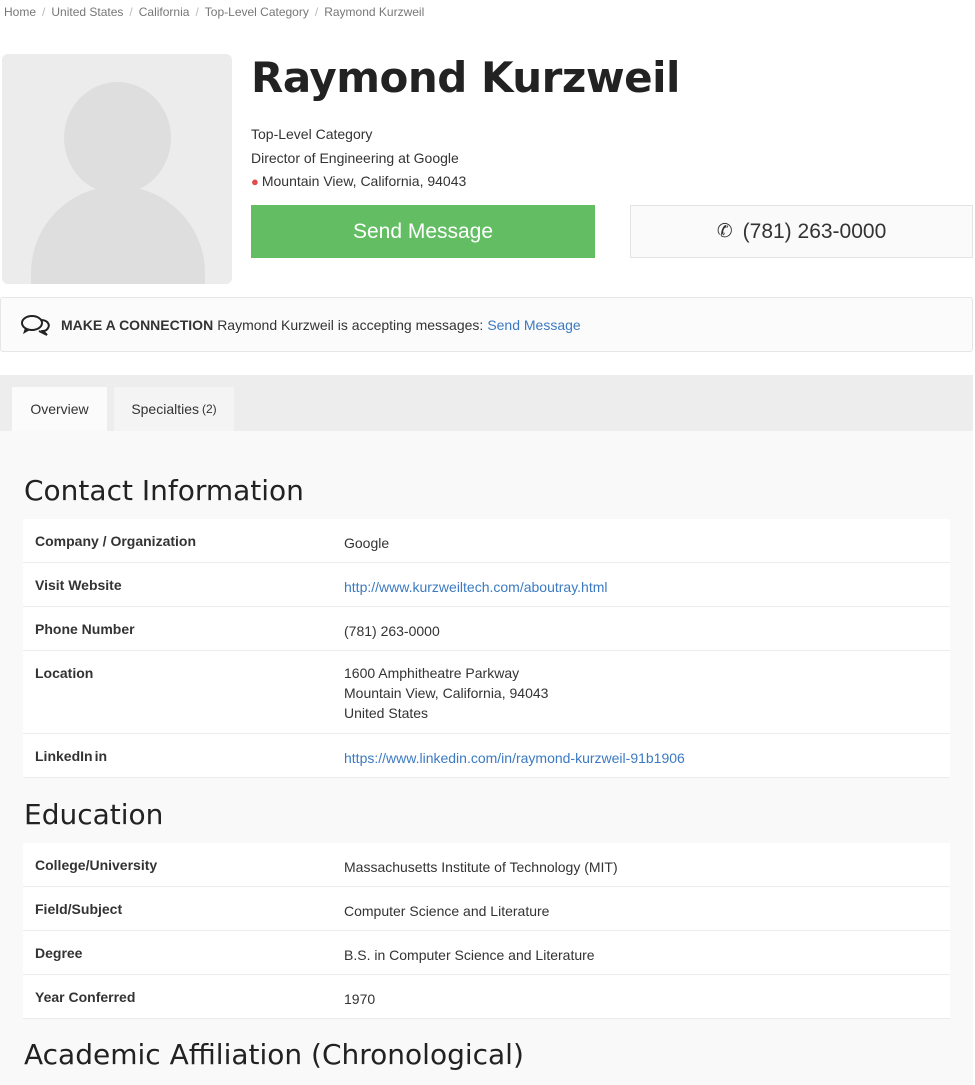 The width and height of the screenshot is (975, 1085). What do you see at coordinates (360, 999) in the screenshot?
I see `year-value: 1970` at bounding box center [360, 999].